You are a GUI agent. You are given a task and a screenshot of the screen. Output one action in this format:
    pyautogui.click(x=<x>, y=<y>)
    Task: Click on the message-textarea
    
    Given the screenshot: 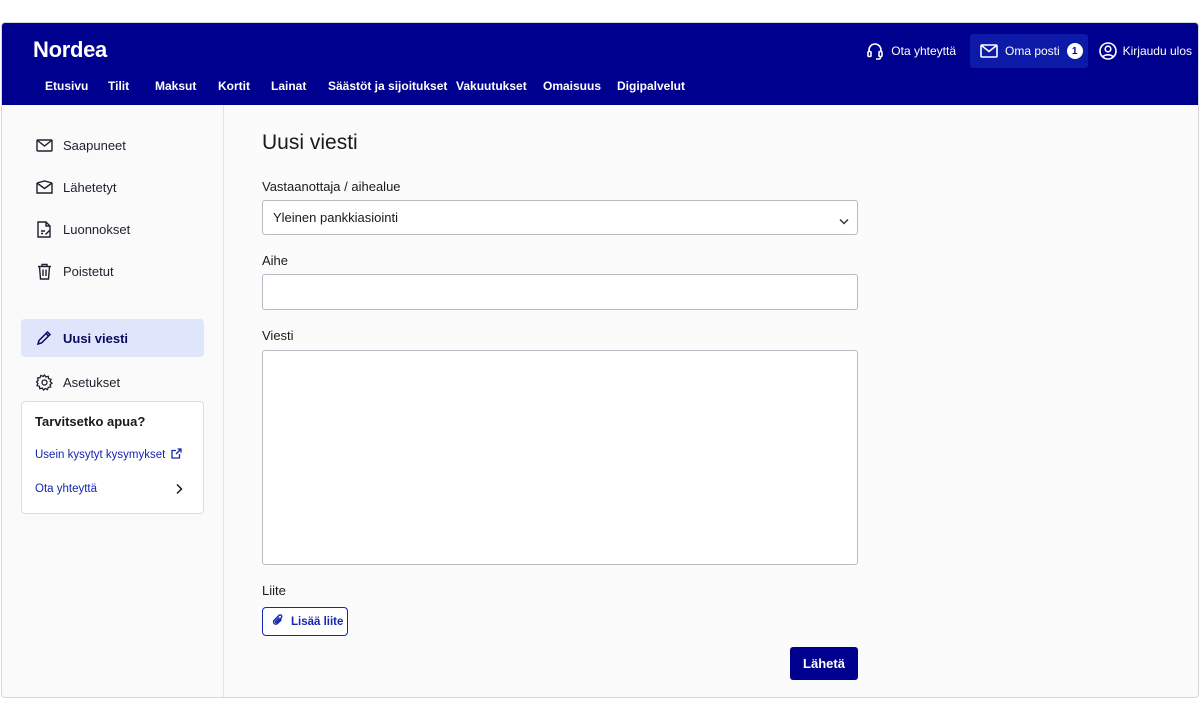 What is the action you would take?
    pyautogui.click(x=560, y=457)
    